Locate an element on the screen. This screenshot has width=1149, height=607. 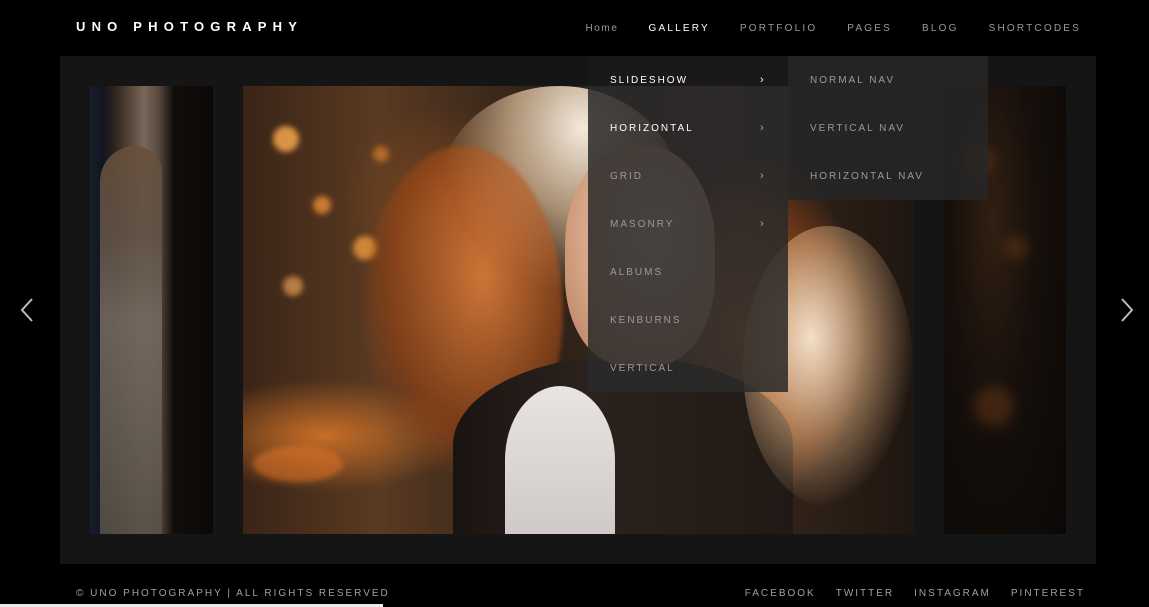
shirt is located at coordinates (560, 460).